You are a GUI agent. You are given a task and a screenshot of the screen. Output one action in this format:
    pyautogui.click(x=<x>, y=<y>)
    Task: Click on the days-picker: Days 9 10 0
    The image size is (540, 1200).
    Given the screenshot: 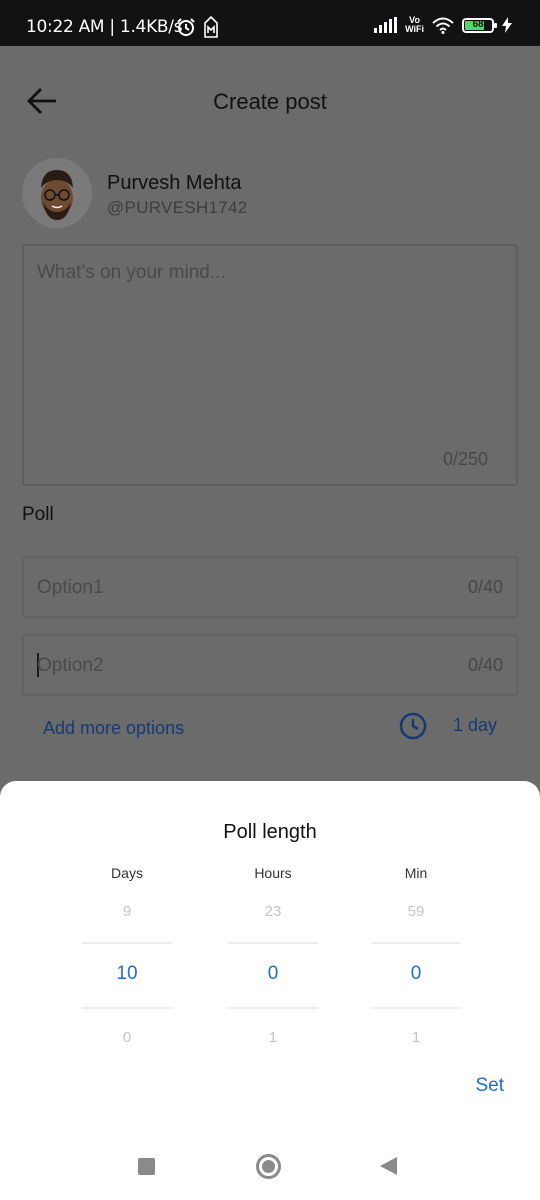 What is the action you would take?
    pyautogui.click(x=127, y=955)
    